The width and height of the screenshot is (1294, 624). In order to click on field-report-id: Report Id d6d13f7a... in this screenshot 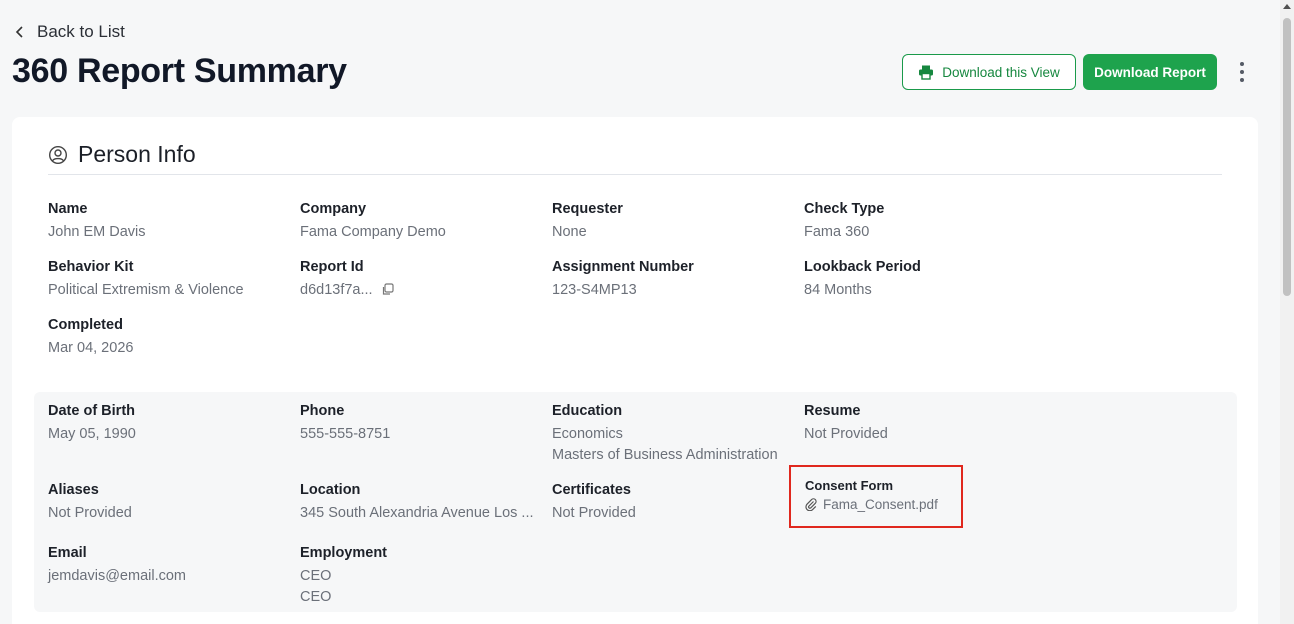, I will do `click(347, 279)`.